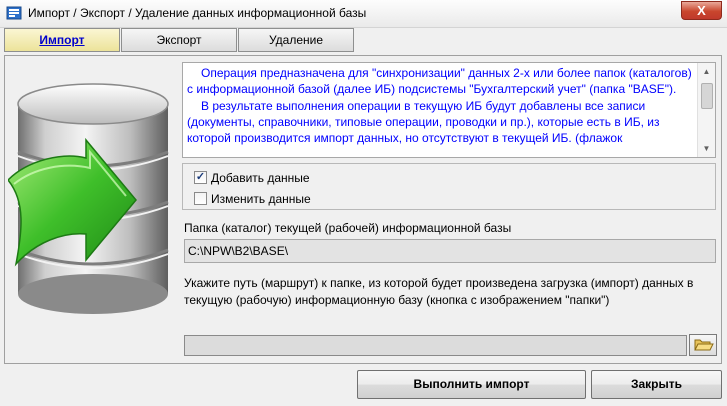  Describe the element at coordinates (88, 198) in the screenshot. I see `database-icon` at that location.